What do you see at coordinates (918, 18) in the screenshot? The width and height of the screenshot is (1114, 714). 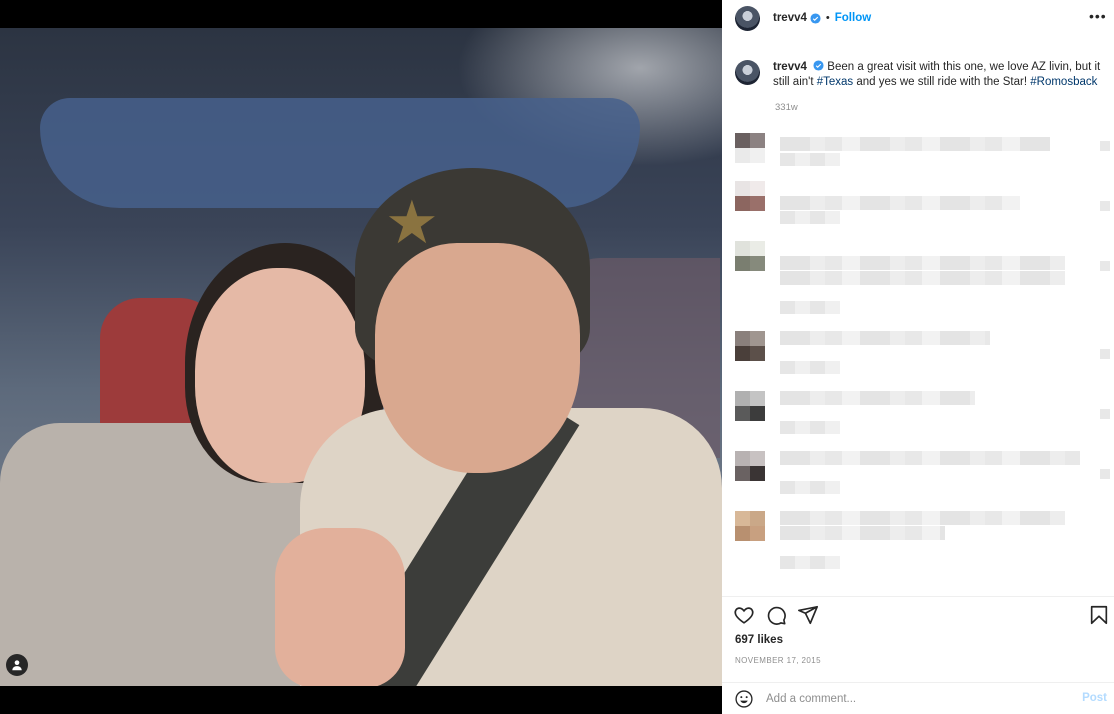 I see `post-header: trevv4 • Follow •••` at bounding box center [918, 18].